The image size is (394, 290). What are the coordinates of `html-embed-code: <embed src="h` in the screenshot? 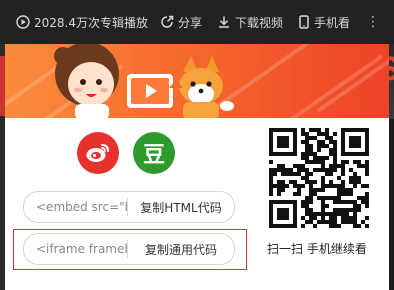 It's located at (75, 207).